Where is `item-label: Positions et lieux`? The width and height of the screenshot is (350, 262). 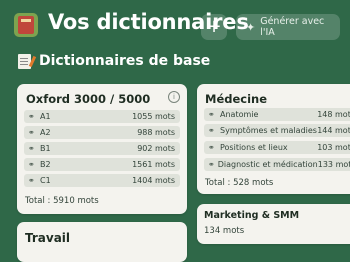 item-label: Positions et lieux is located at coordinates (254, 147).